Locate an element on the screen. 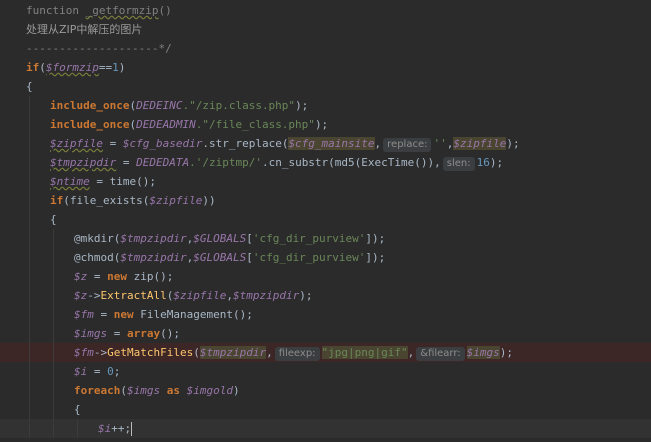 The height and width of the screenshot is (442, 651). code-token: include_once is located at coordinates (90, 105).